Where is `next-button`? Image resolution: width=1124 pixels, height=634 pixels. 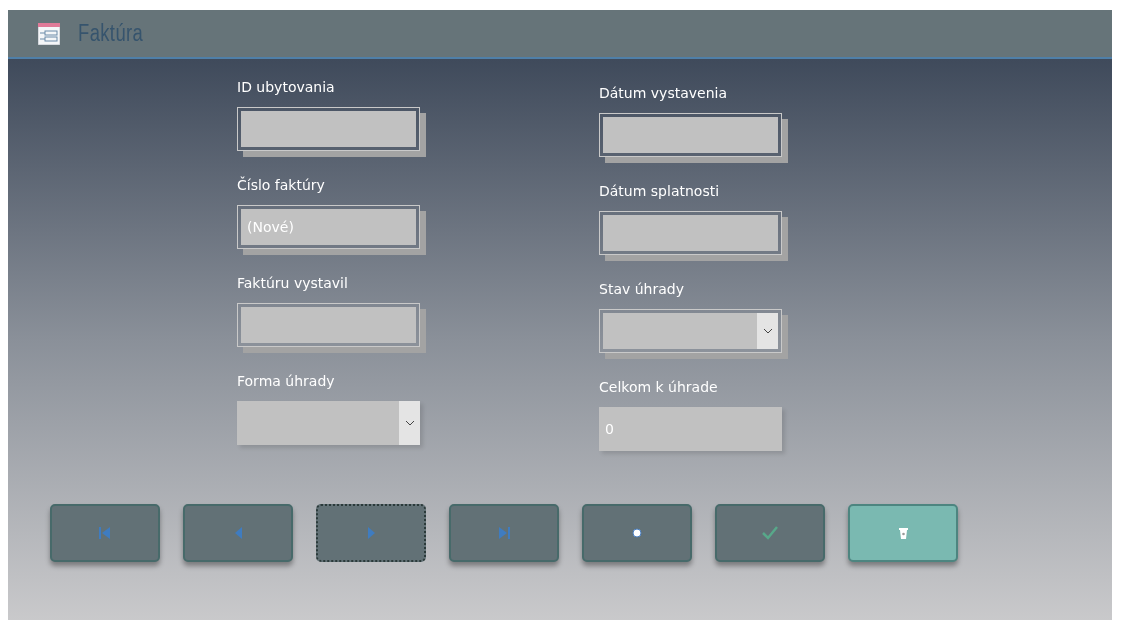
next-button is located at coordinates (371, 533).